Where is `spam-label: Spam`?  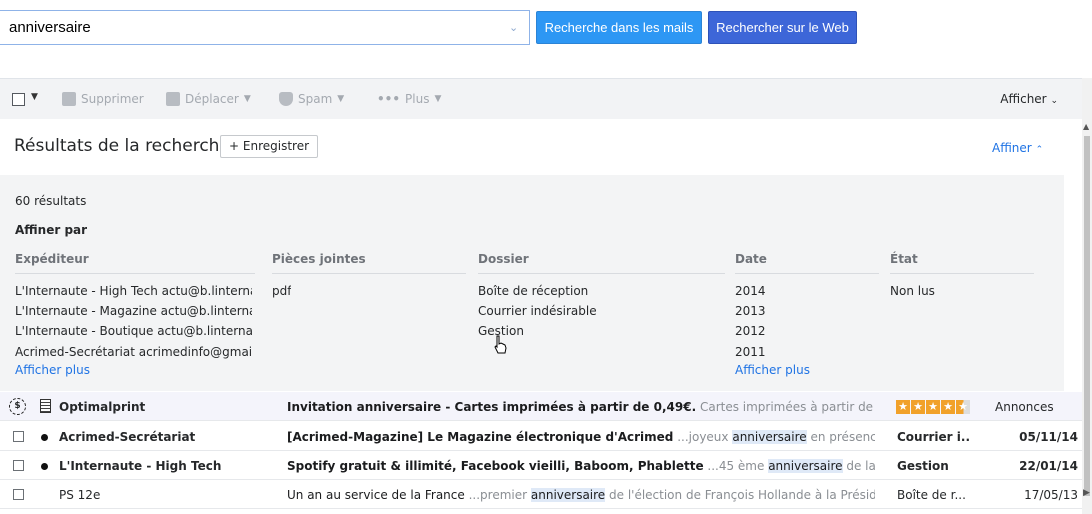
spam-label: Spam is located at coordinates (315, 99).